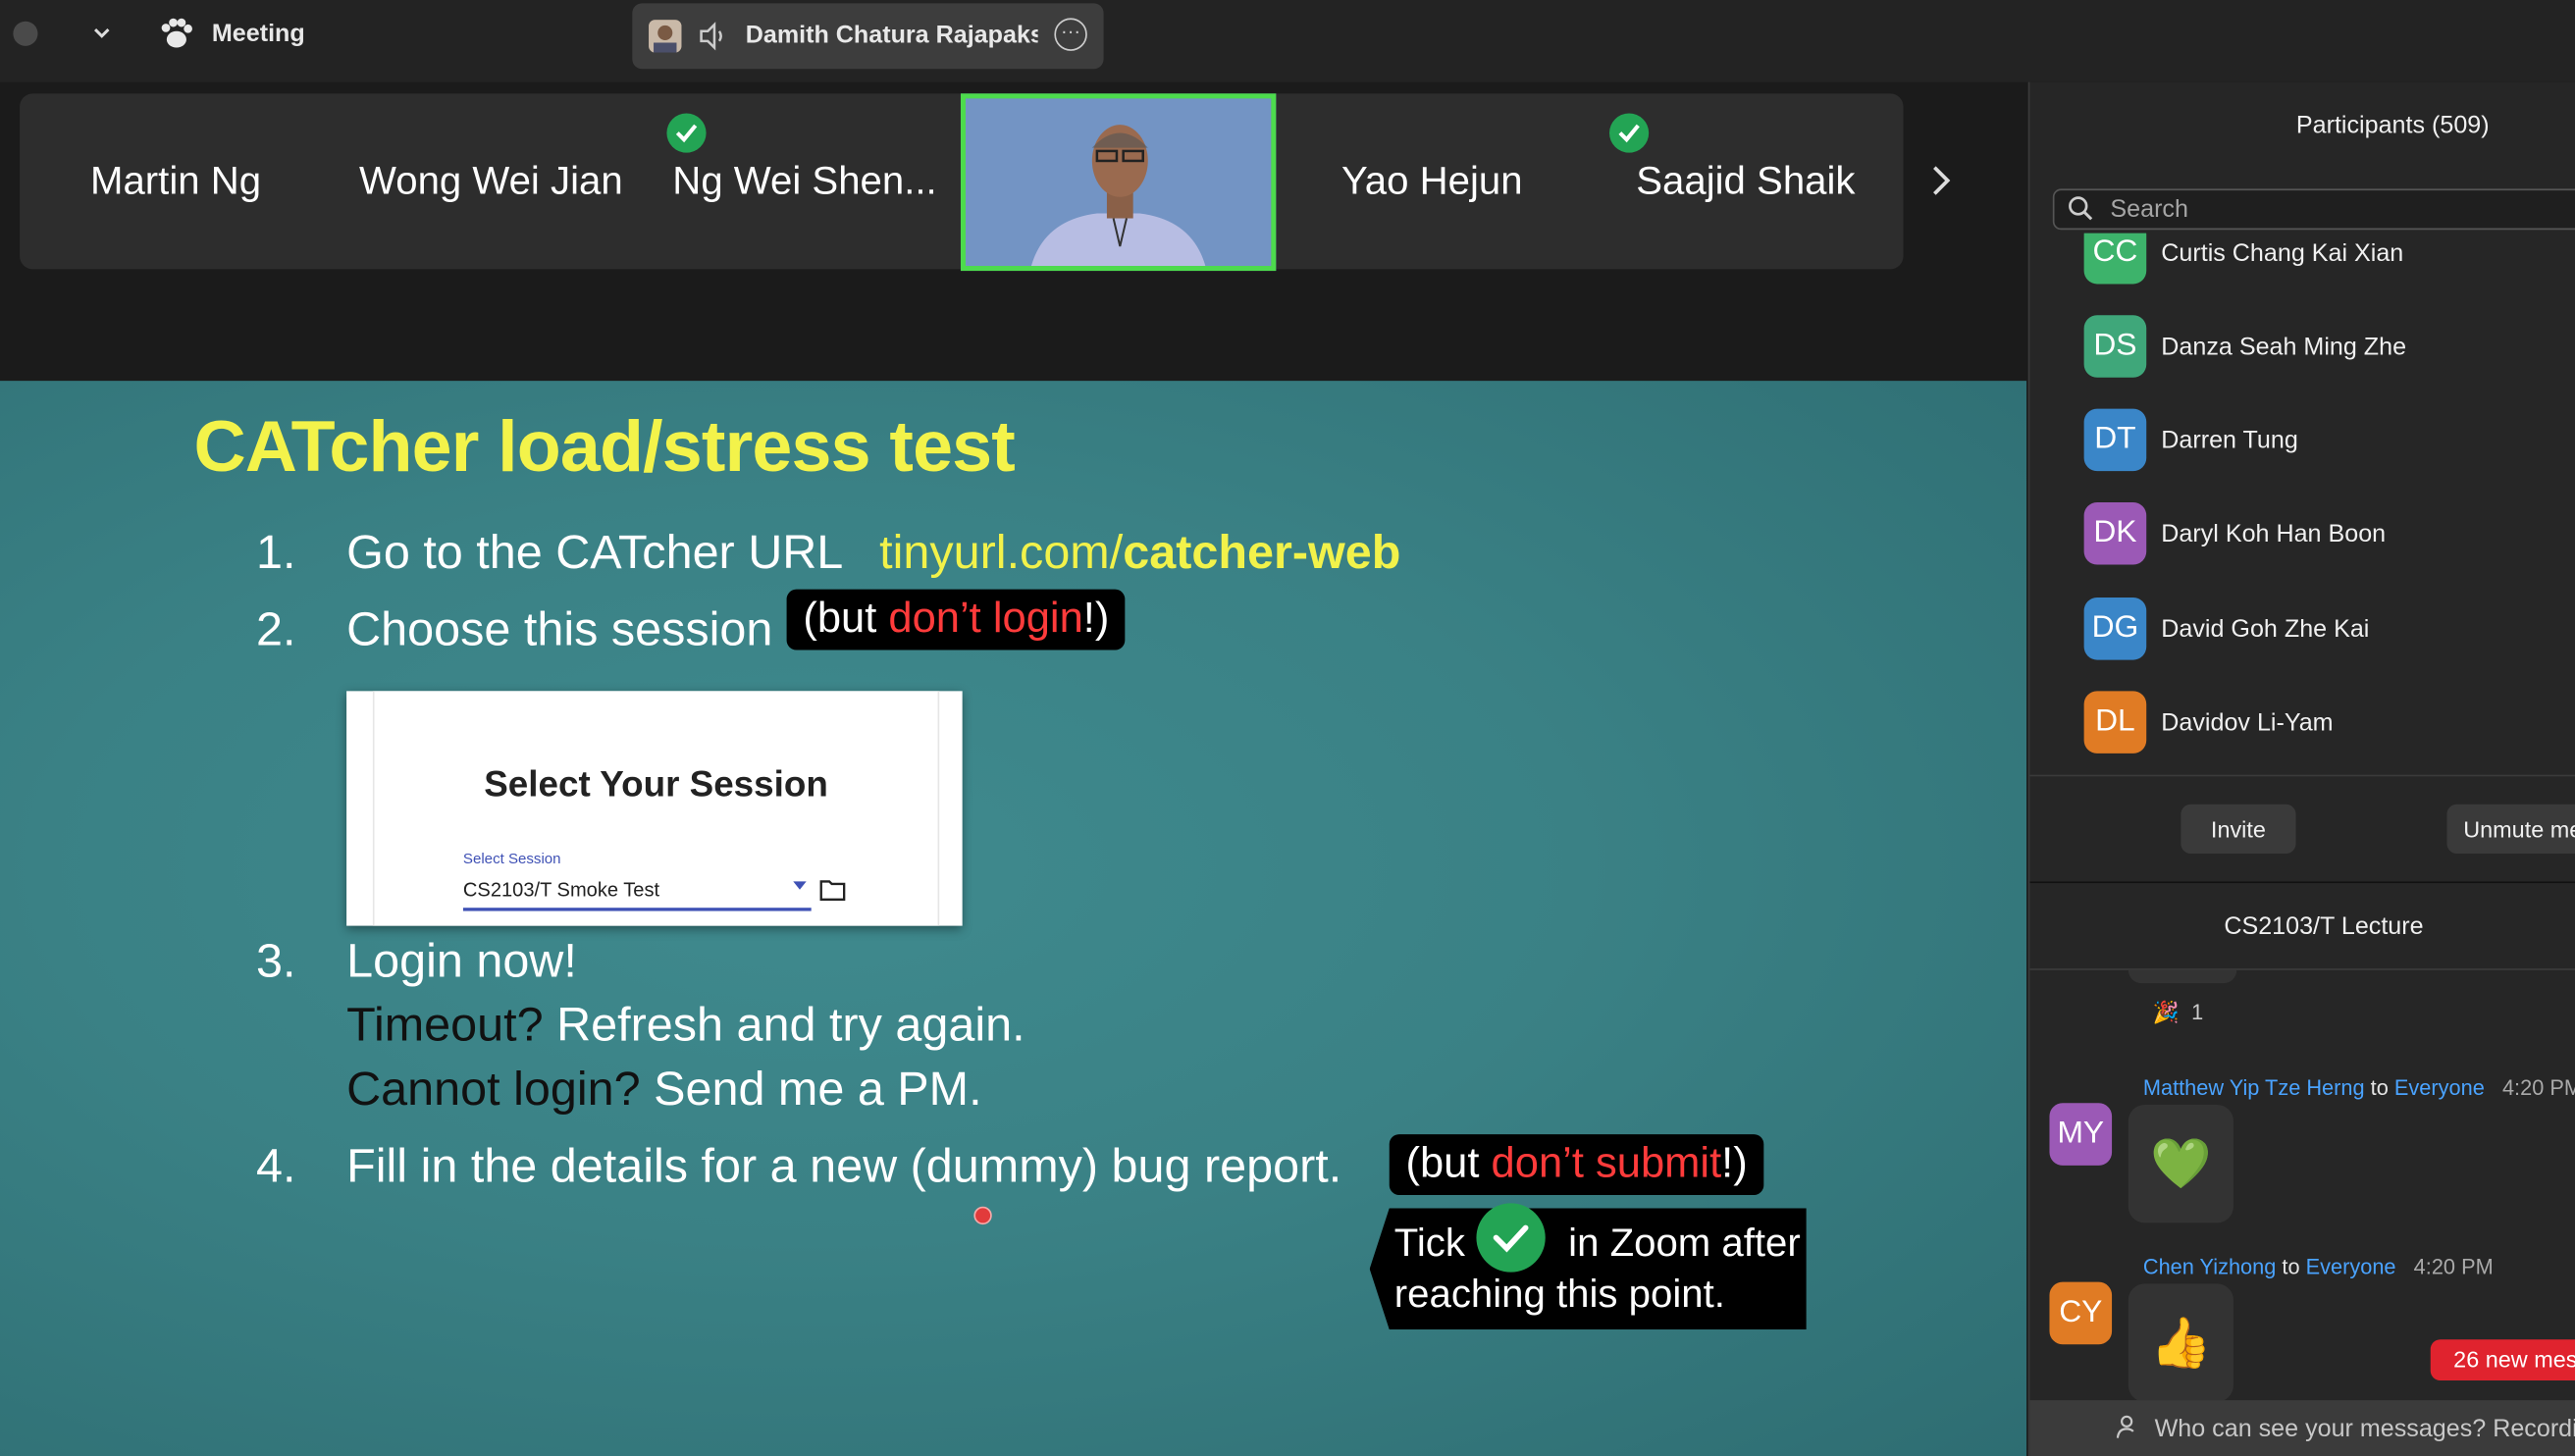  I want to click on participant-row: DS Danza Seah Ming Zhe, so click(2245, 347).